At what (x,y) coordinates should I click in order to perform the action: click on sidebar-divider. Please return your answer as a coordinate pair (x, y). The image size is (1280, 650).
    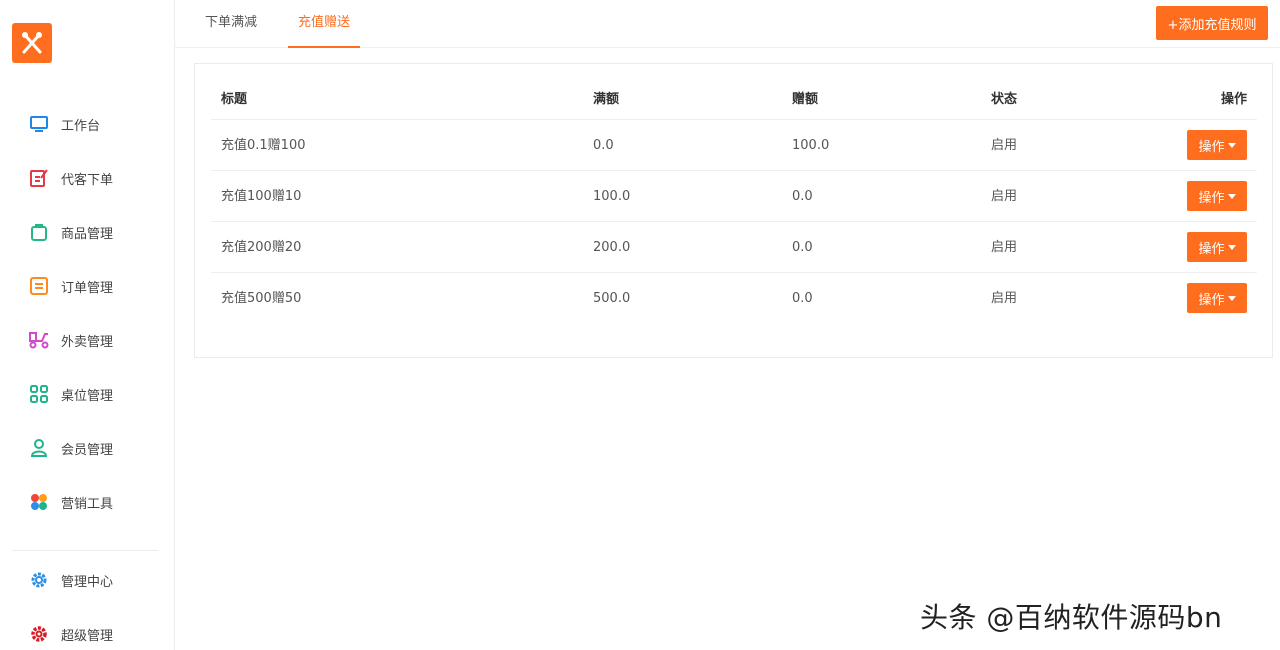
    Looking at the image, I should click on (85, 550).